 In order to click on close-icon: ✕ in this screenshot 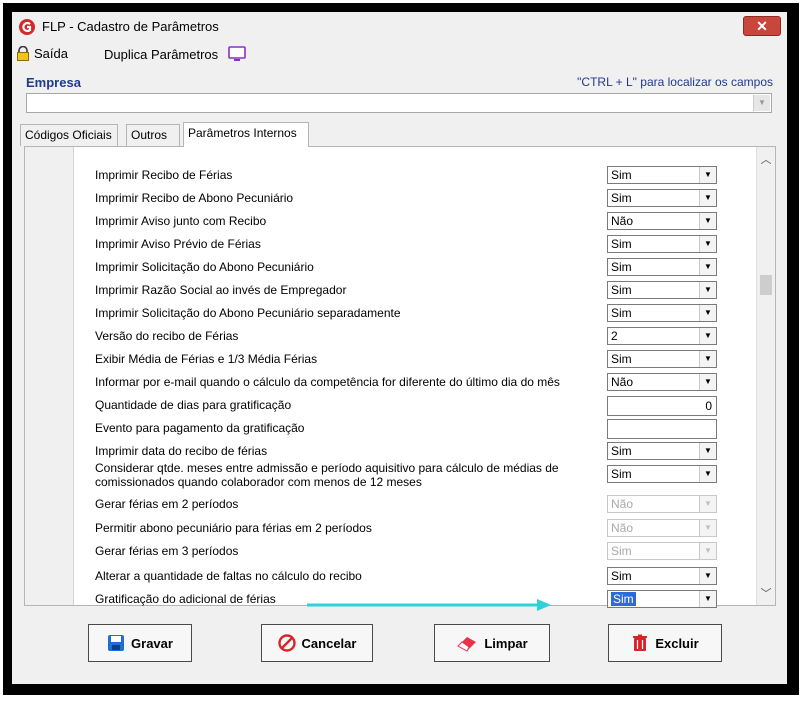, I will do `click(762, 26)`.